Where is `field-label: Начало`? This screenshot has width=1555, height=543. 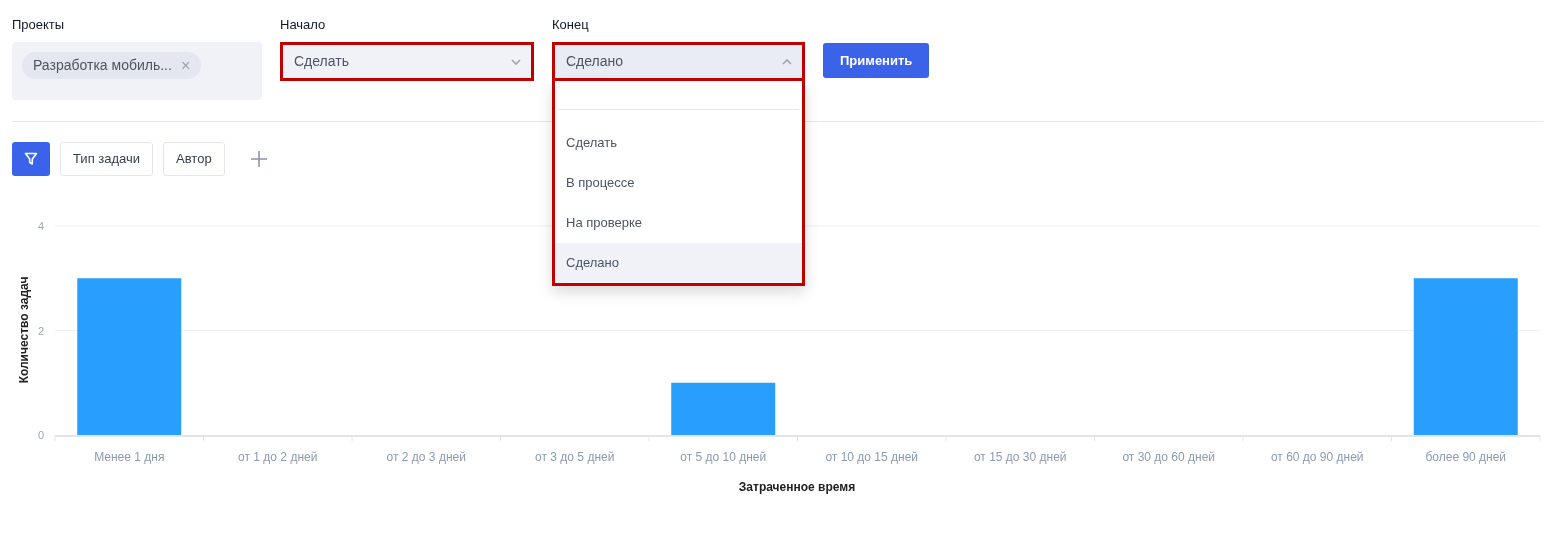 field-label: Начало is located at coordinates (303, 24).